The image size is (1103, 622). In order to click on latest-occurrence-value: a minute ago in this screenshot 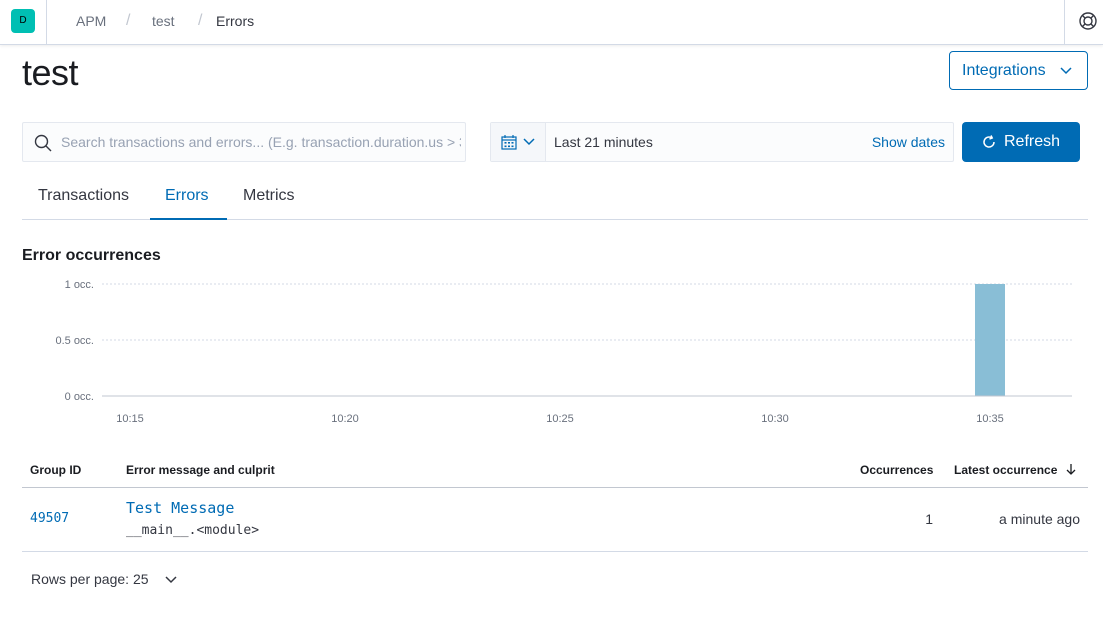, I will do `click(1039, 519)`.